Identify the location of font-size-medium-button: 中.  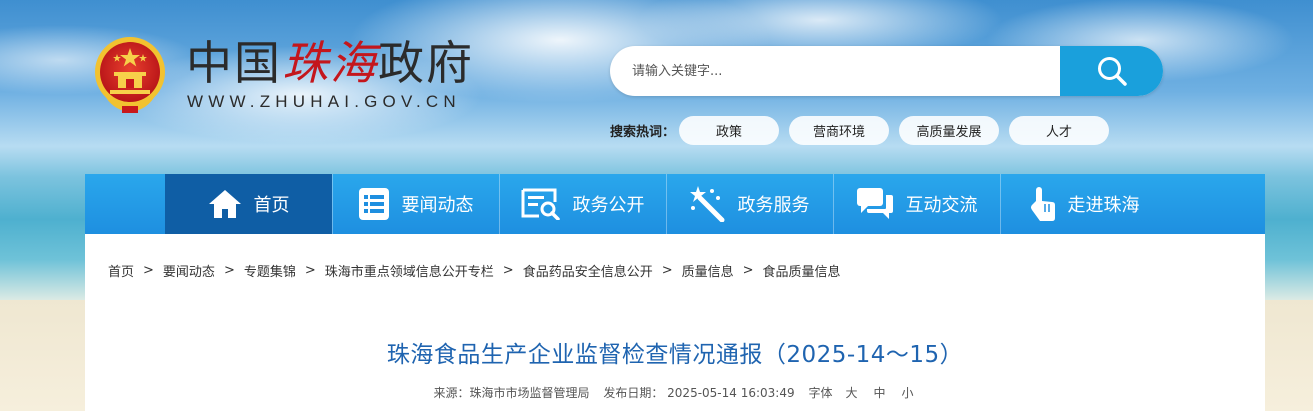
(879, 393).